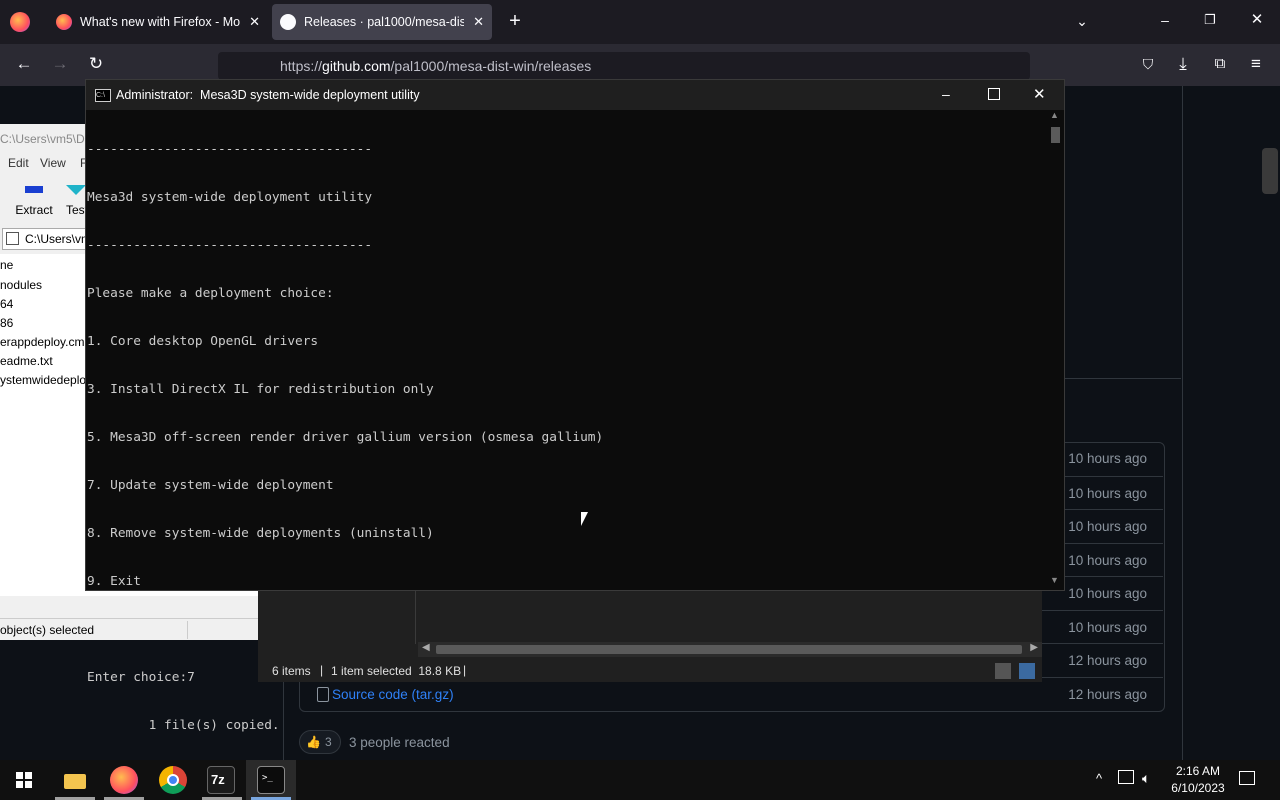 The height and width of the screenshot is (800, 1280). I want to click on volume-muted-icon: 🔈︎, so click(1146, 778).